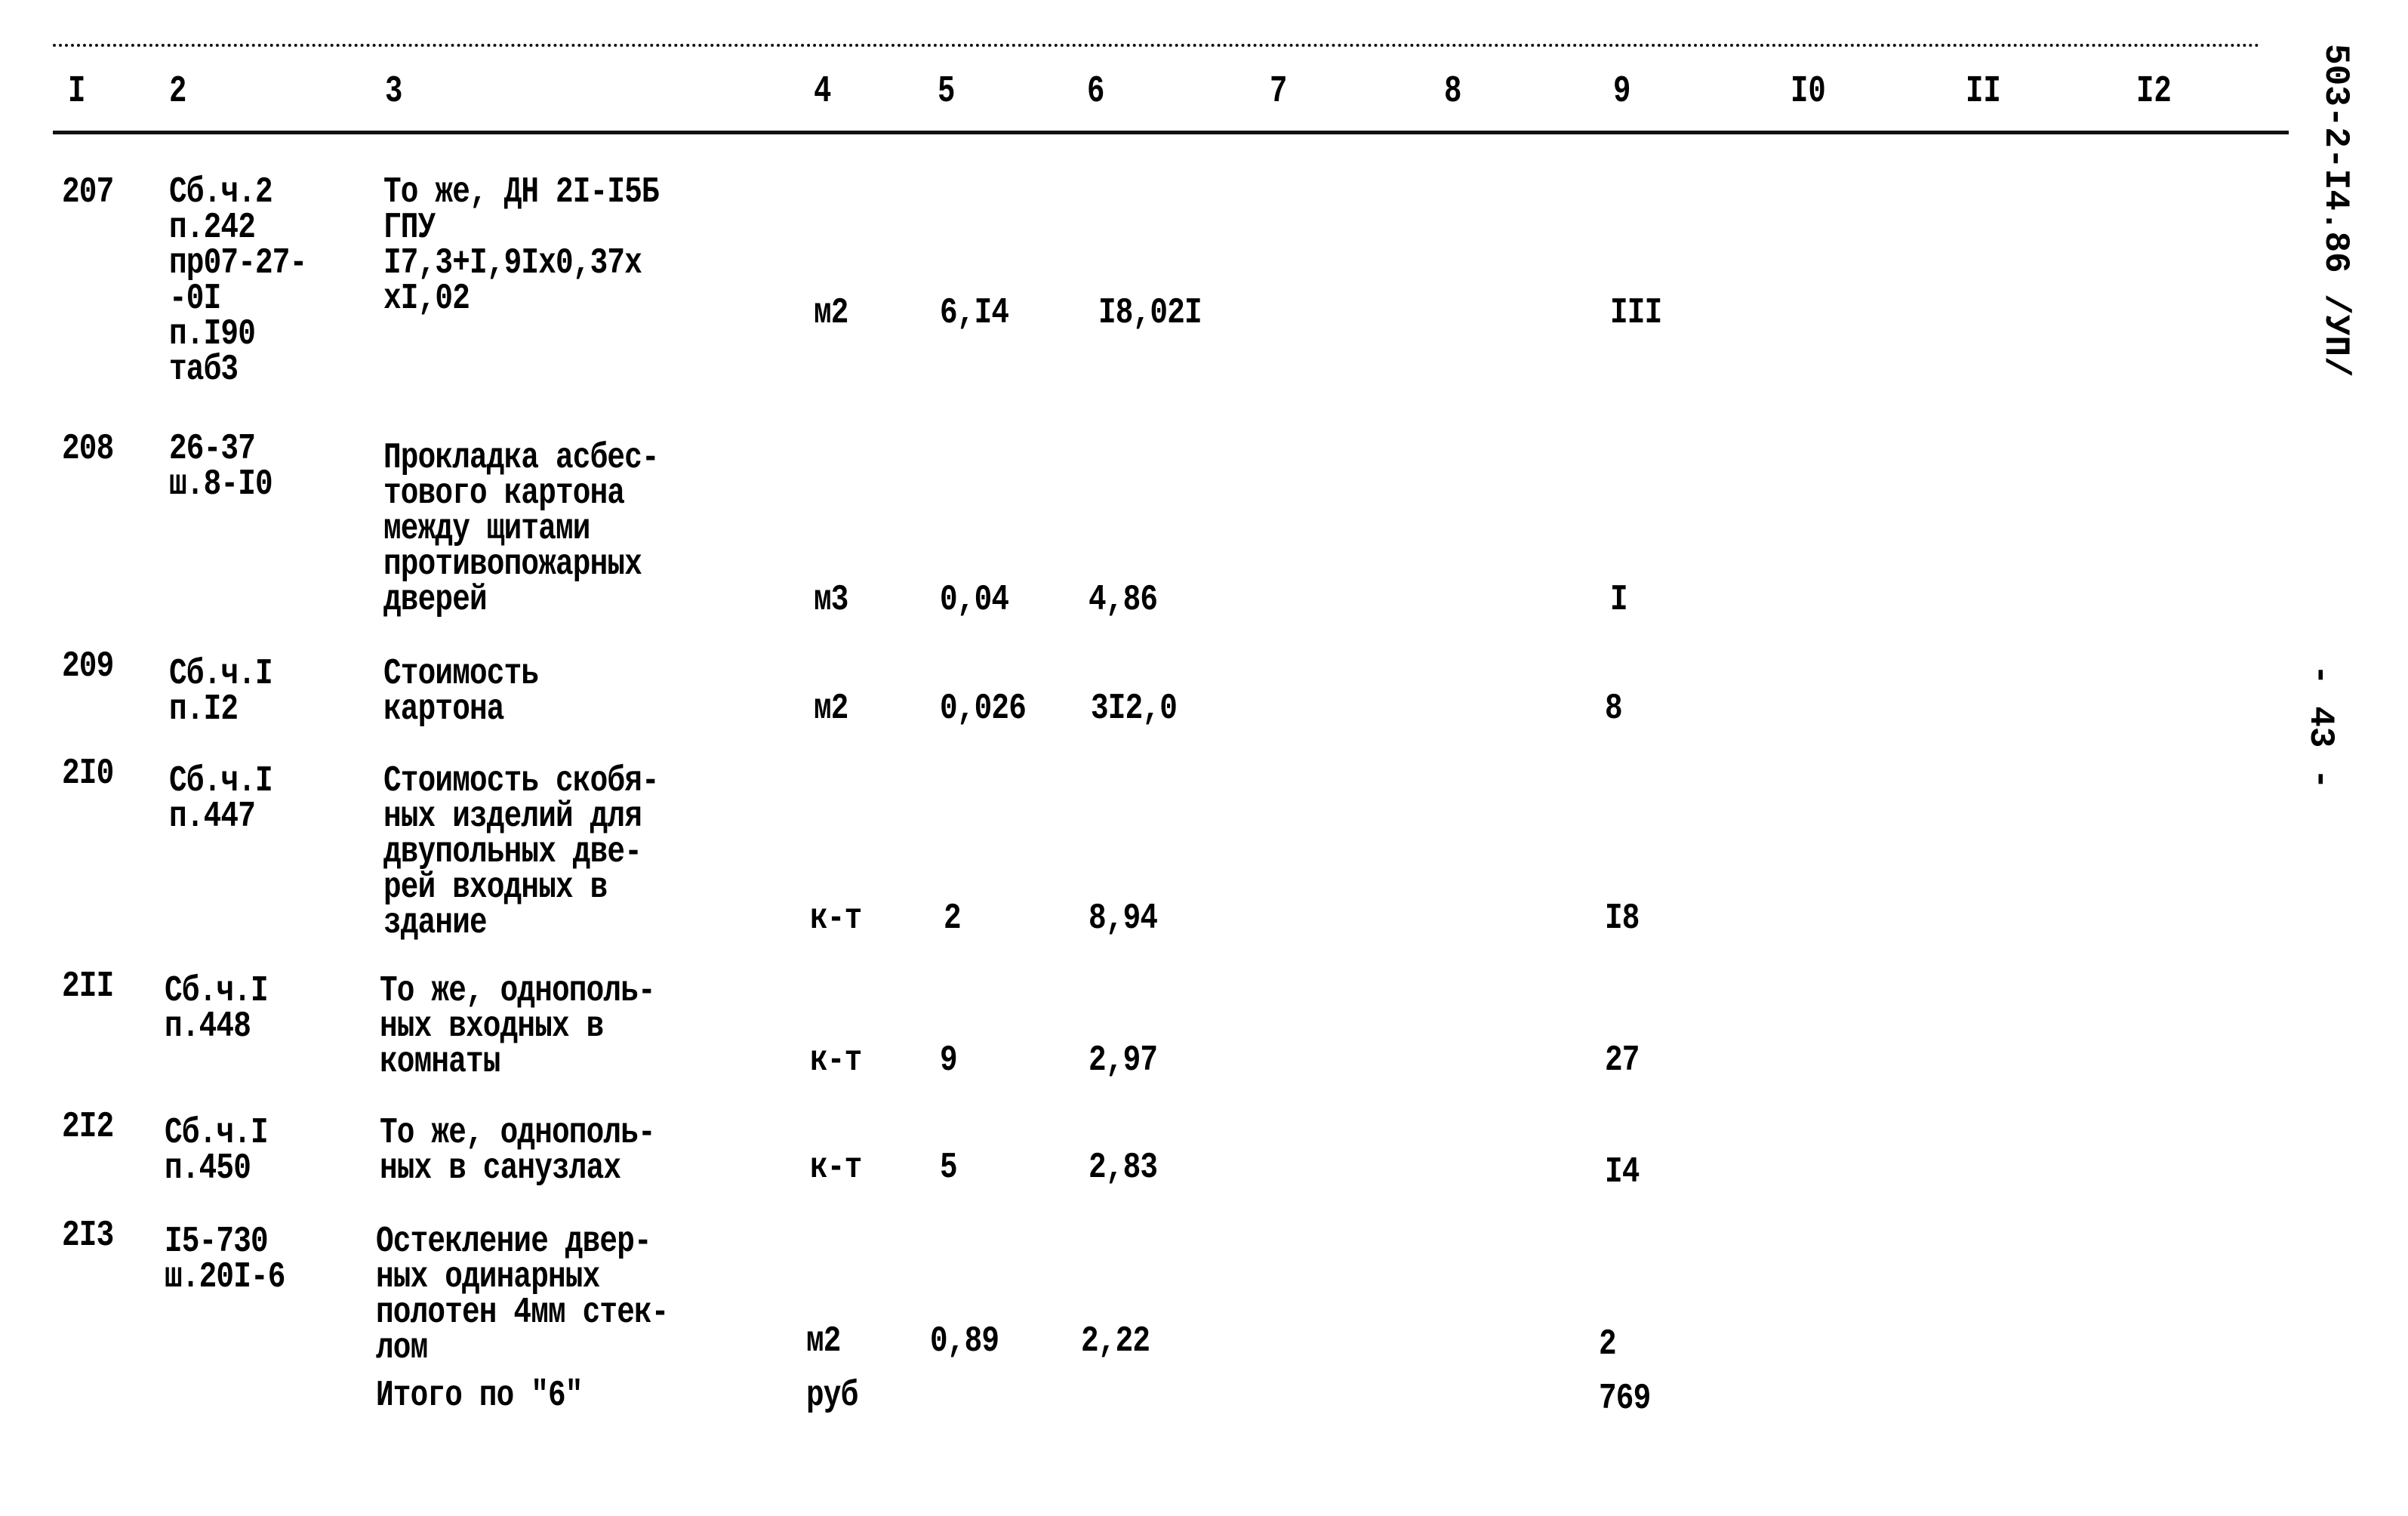 The image size is (2408, 1516). I want to click on row-description: Стоимость картона, so click(461, 692).